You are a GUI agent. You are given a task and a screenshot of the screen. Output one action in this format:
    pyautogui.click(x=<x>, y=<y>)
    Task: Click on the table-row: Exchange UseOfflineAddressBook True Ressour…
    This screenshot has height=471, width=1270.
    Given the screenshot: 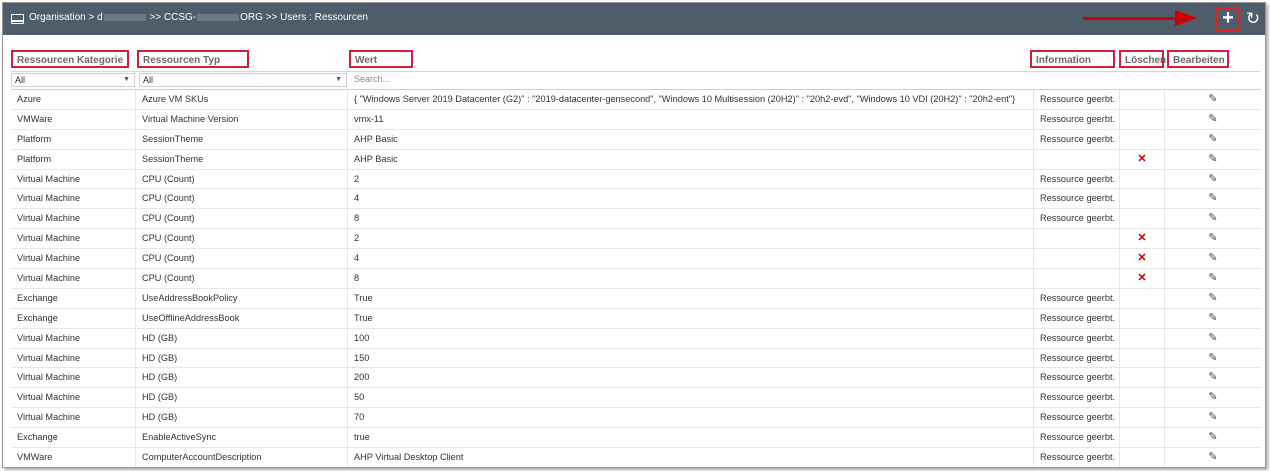 What is the action you would take?
    pyautogui.click(x=636, y=318)
    